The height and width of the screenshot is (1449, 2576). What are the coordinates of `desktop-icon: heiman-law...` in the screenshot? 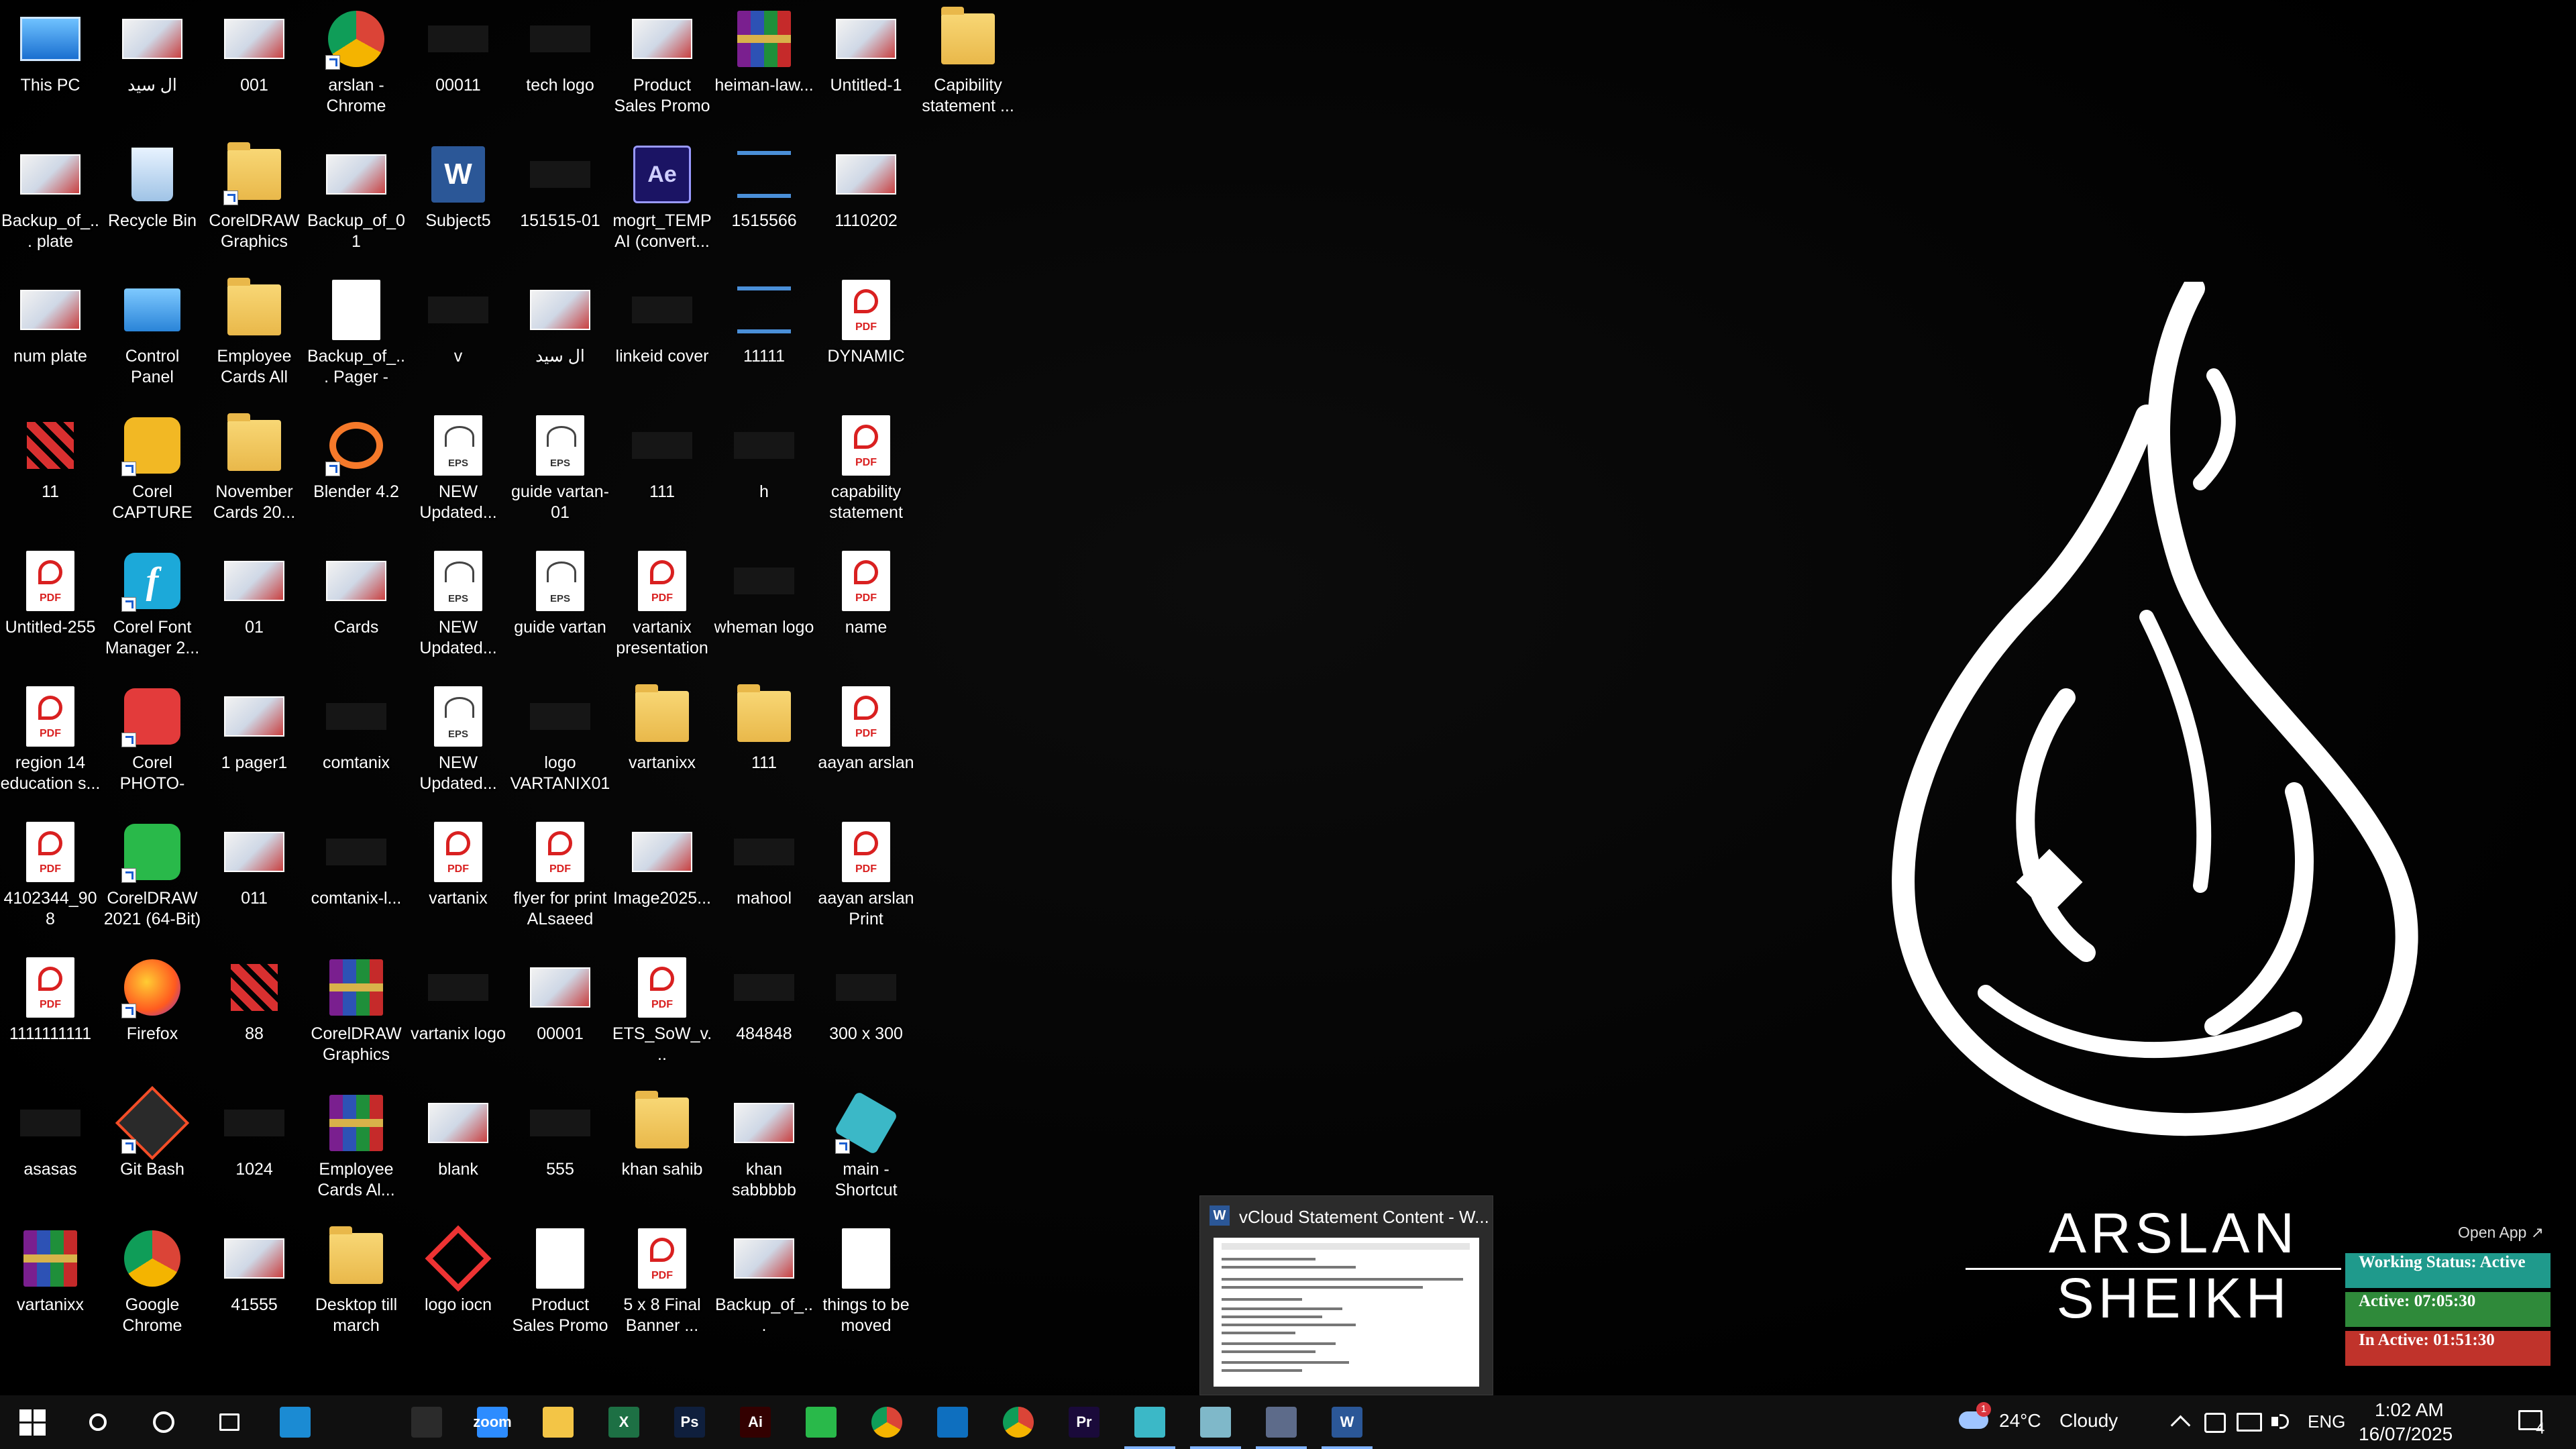 It's located at (764, 67).